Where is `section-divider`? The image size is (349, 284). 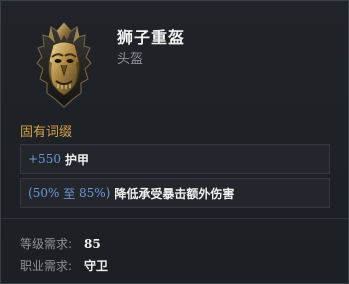 section-divider is located at coordinates (174, 218).